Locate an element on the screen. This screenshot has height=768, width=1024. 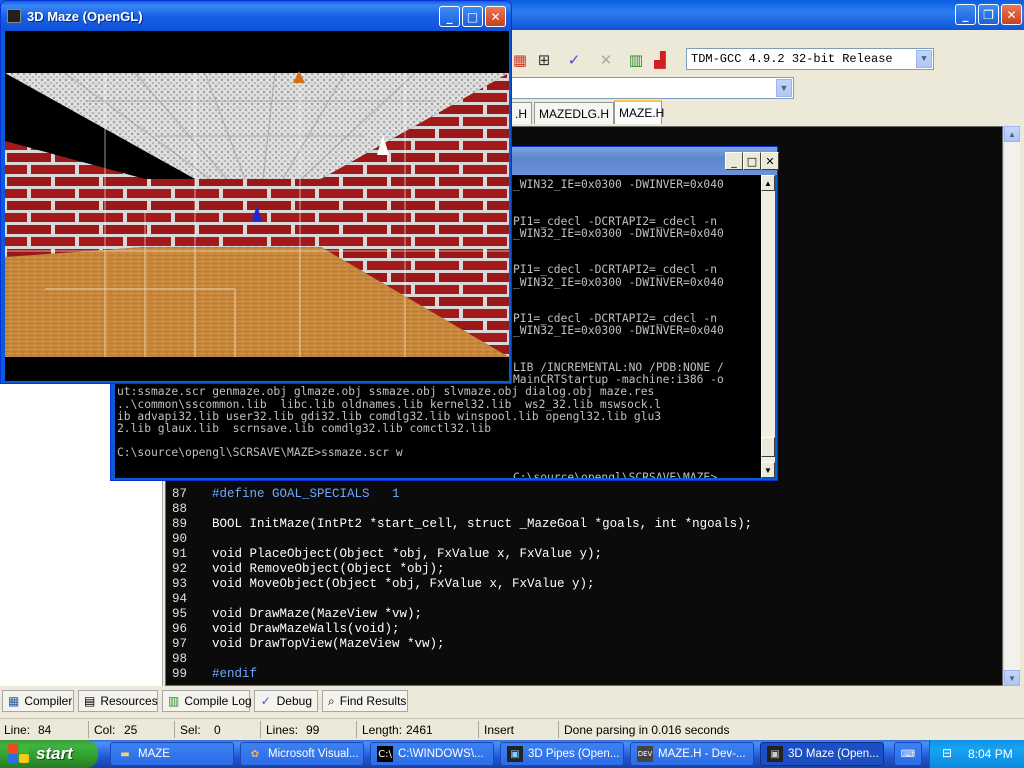
line-number: 92 is located at coordinates (180, 569).